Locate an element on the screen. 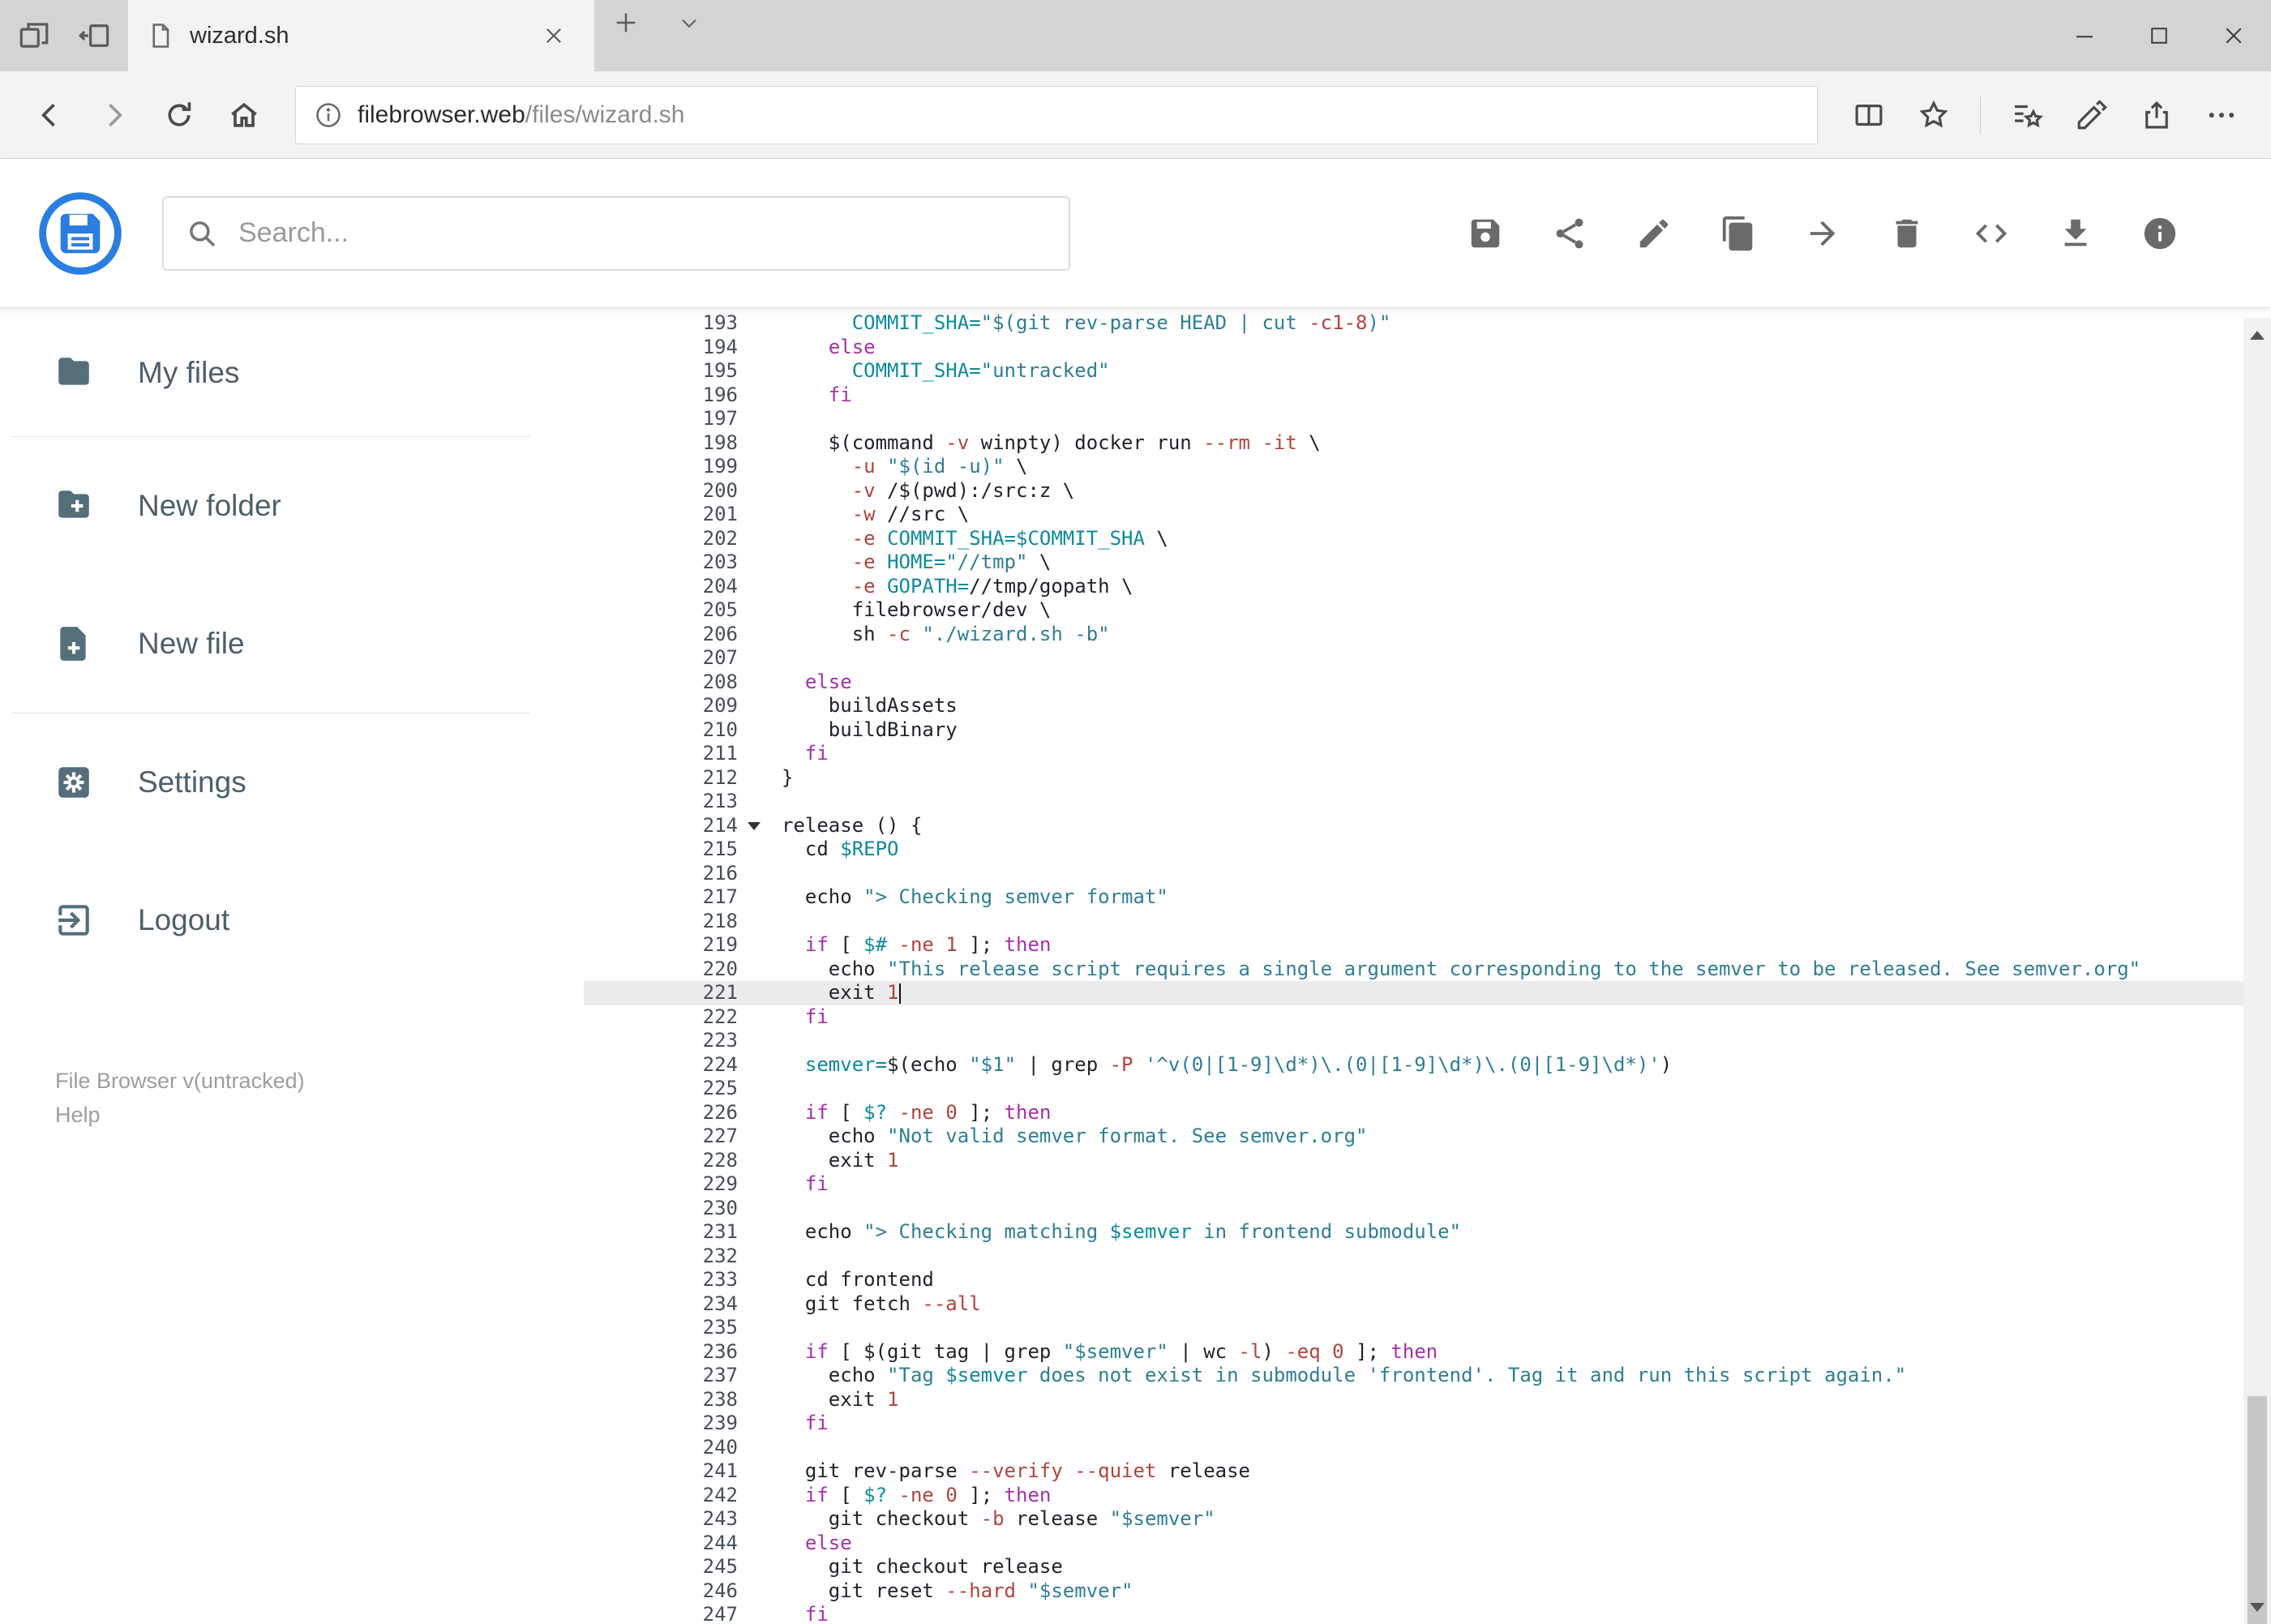 This screenshot has width=2271, height=1624. line-number: 222 is located at coordinates (673, 1018).